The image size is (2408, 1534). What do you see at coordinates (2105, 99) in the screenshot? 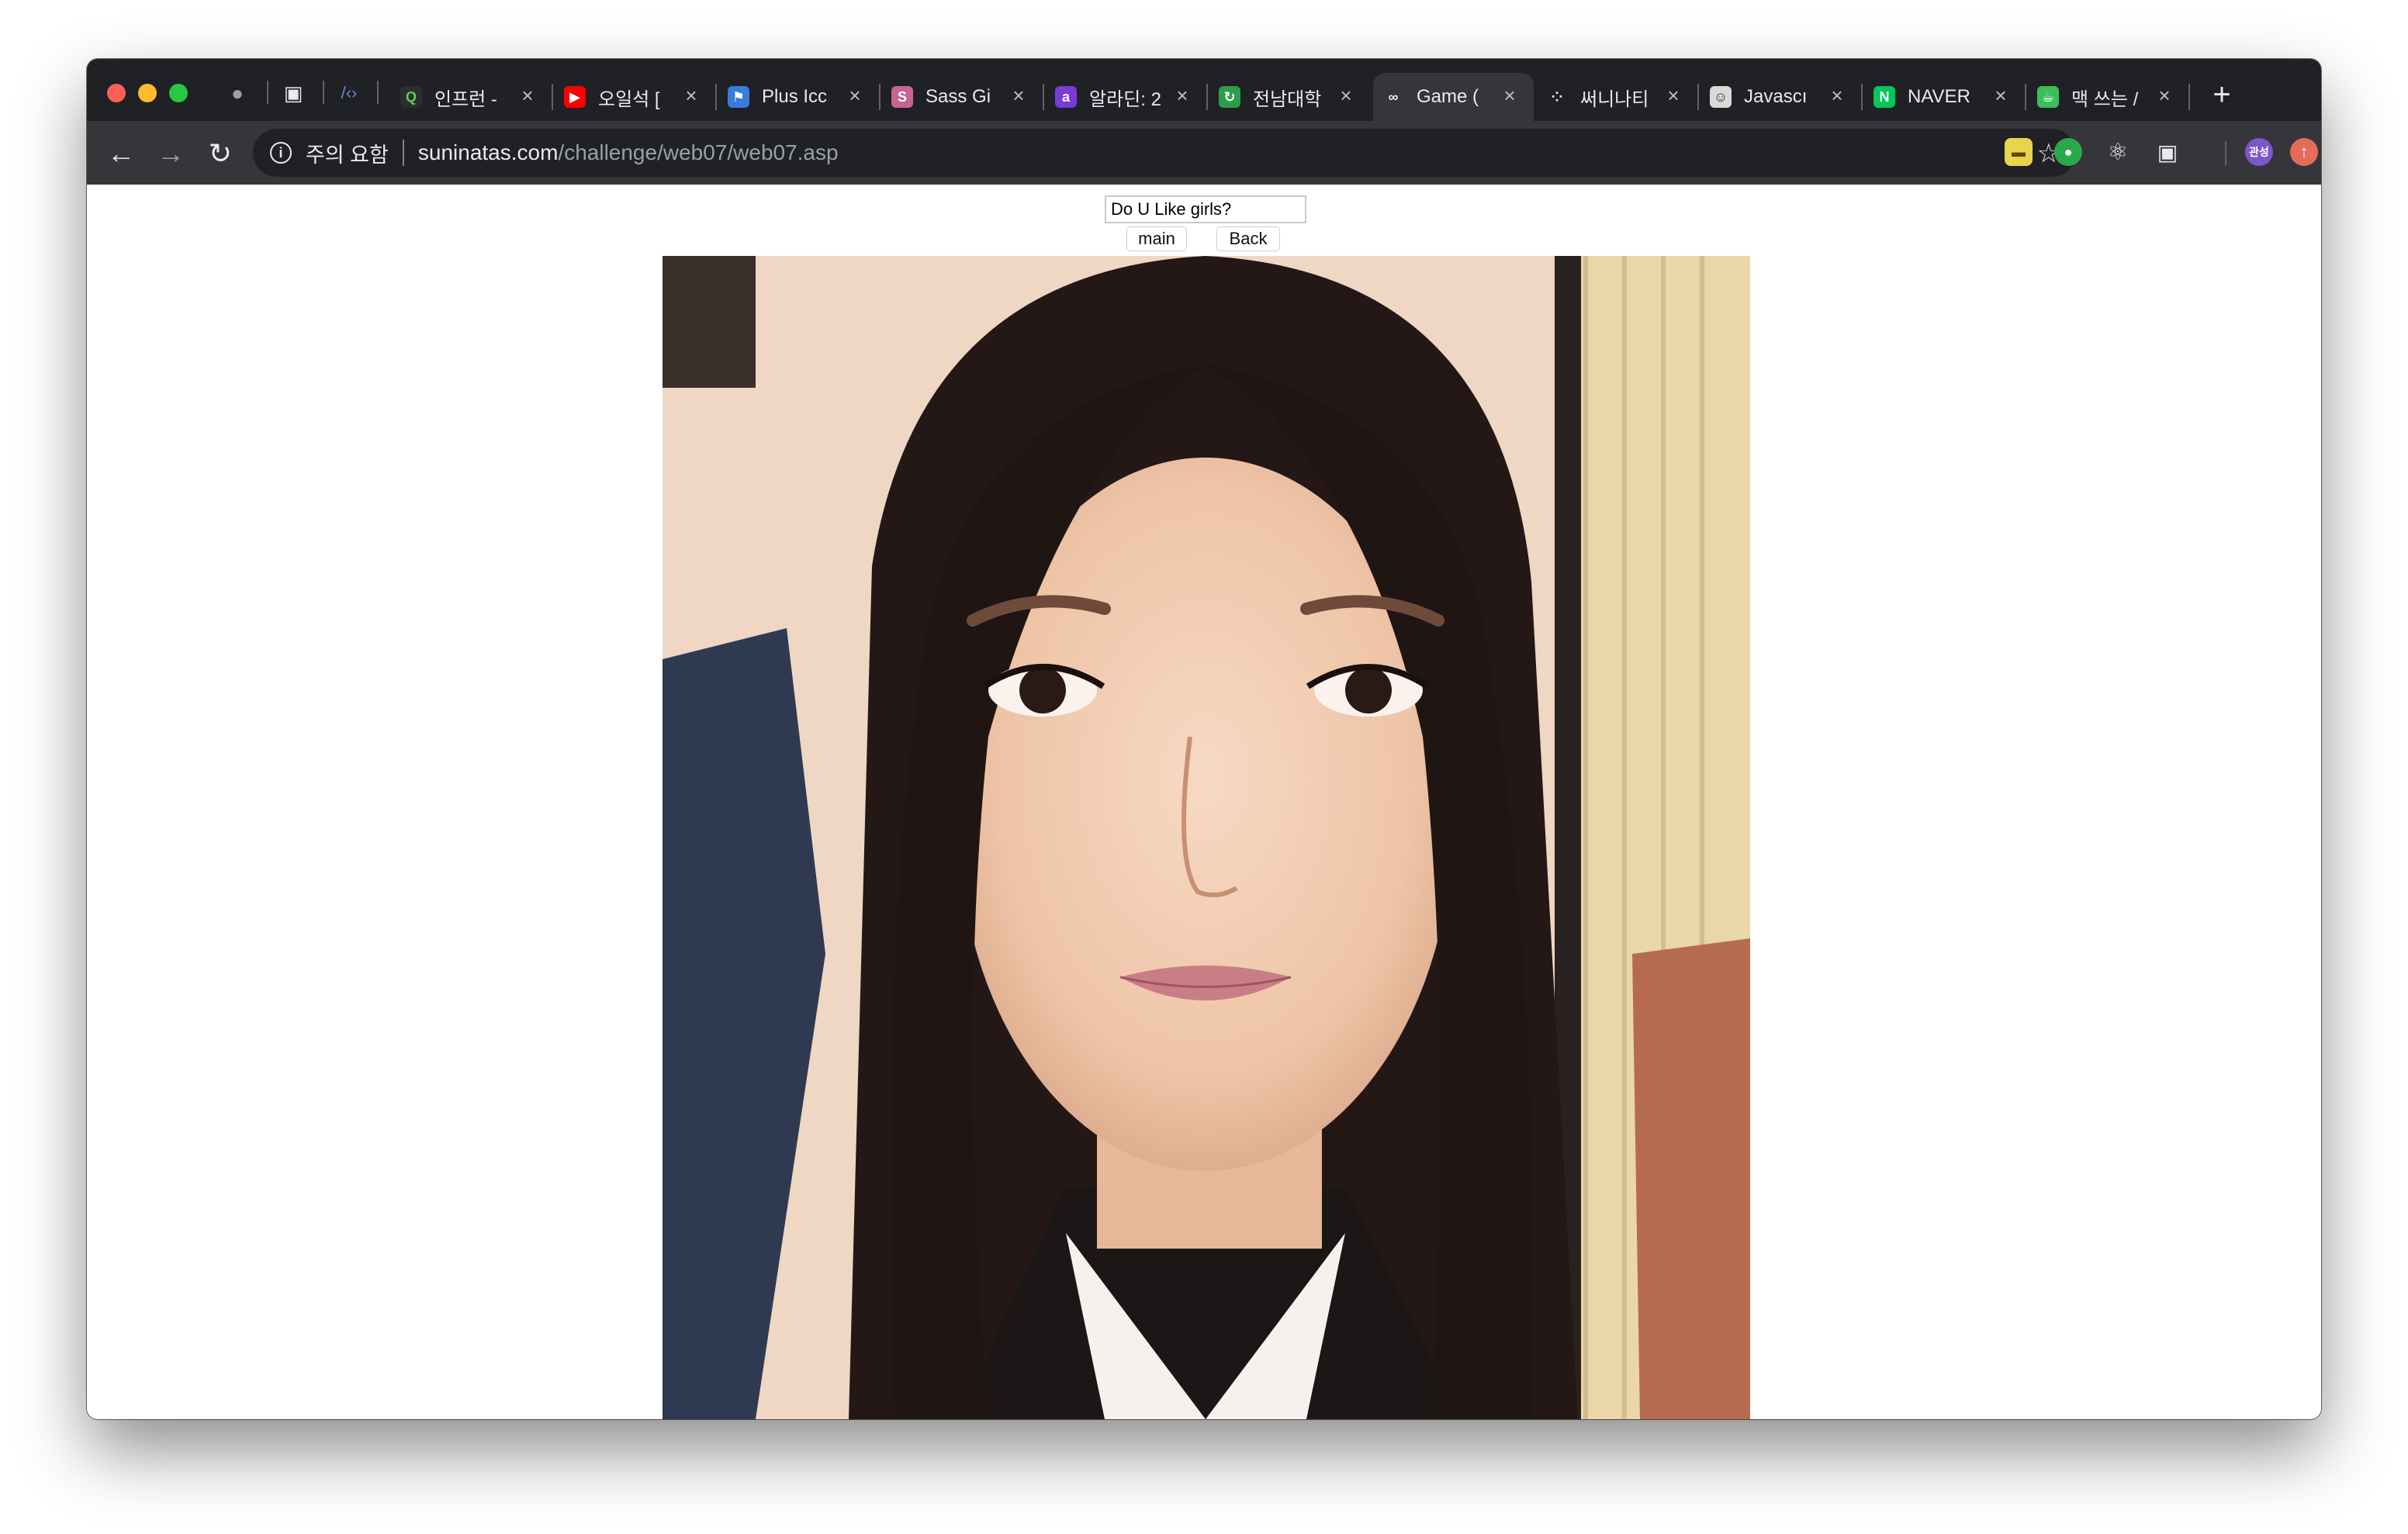
I see `tab-title: 맥 쓰는 /` at bounding box center [2105, 99].